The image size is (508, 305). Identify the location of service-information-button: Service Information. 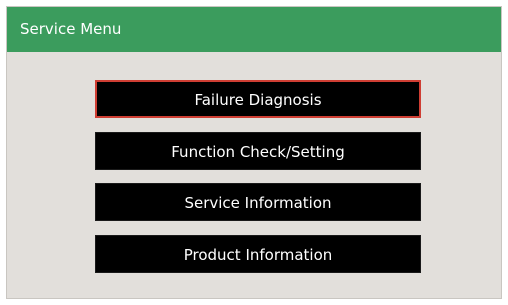
(258, 202).